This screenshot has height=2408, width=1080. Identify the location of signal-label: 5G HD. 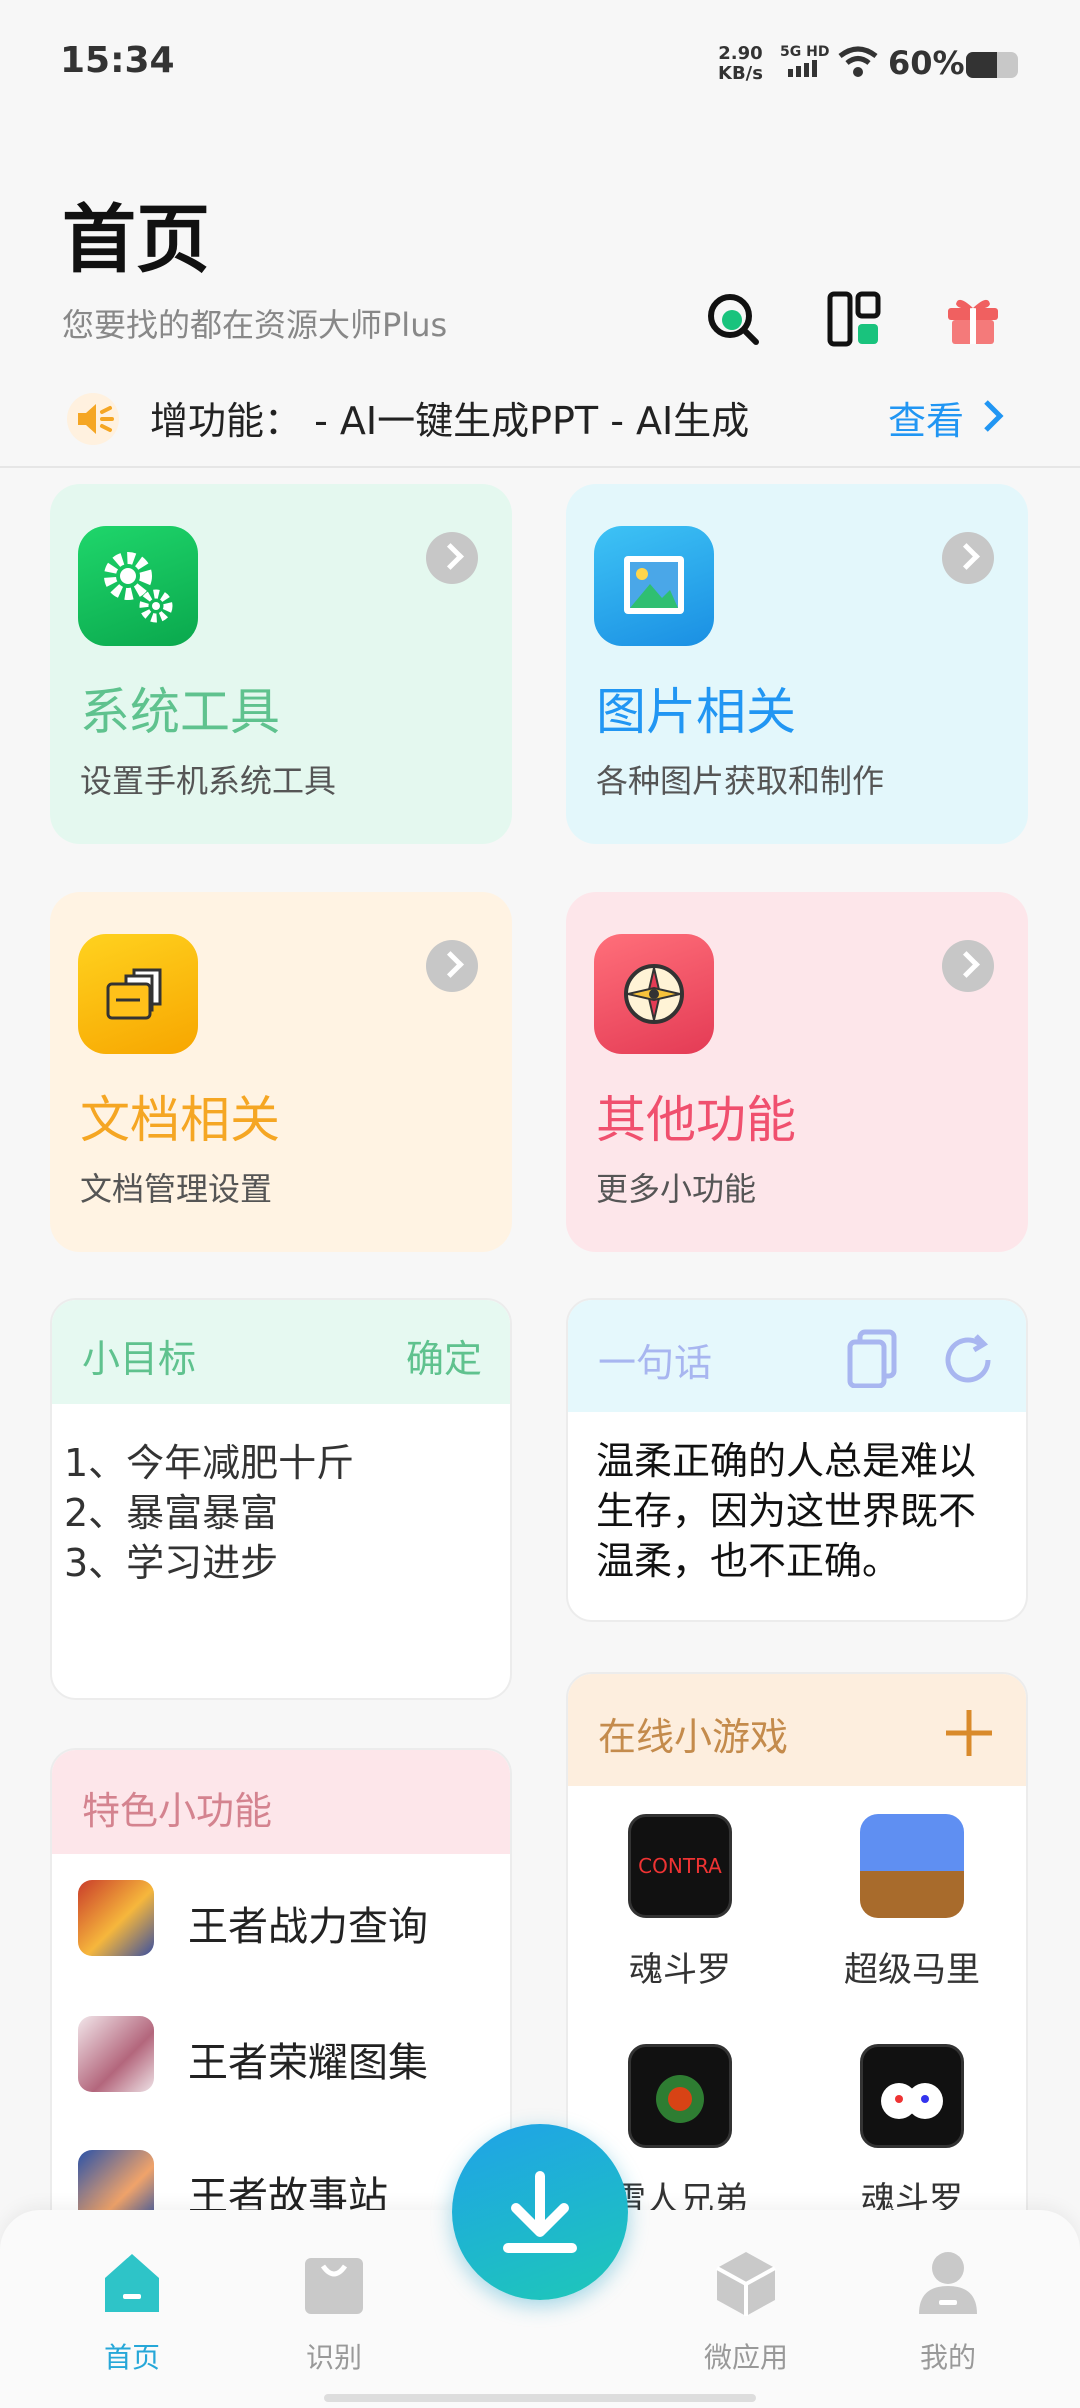
(805, 52).